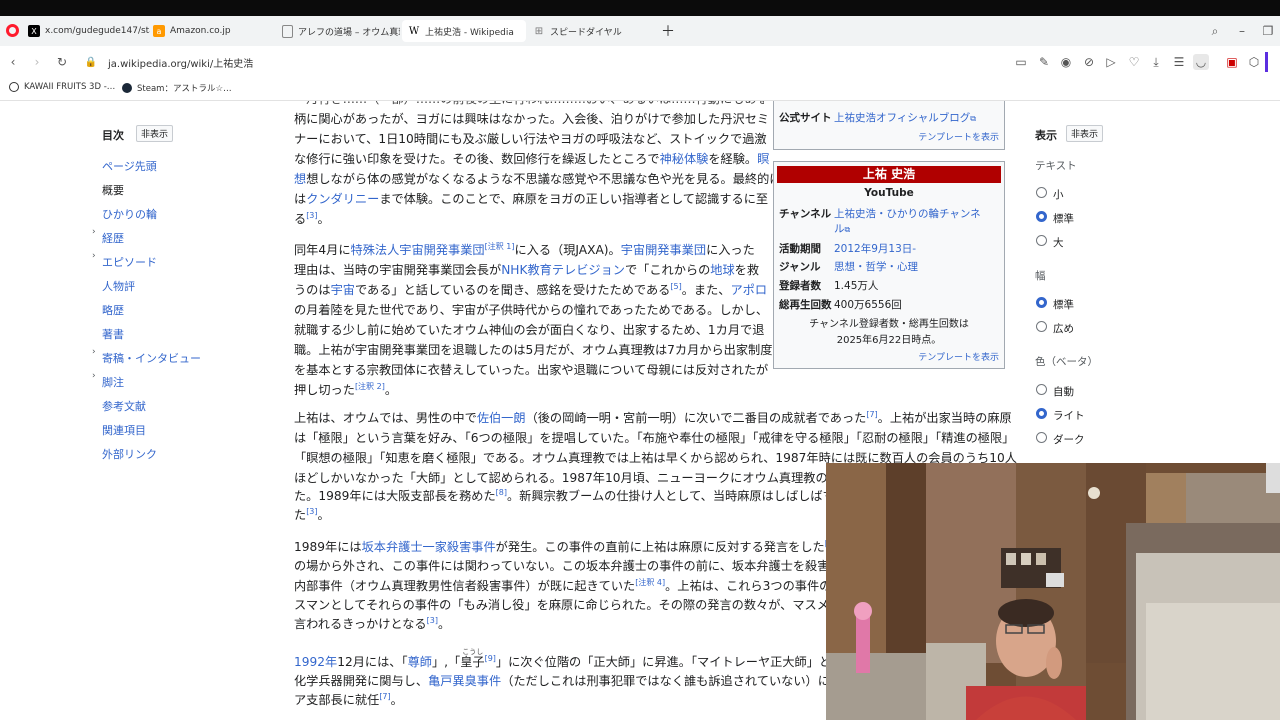 The height and width of the screenshot is (720, 1280). What do you see at coordinates (1021, 62) in the screenshot?
I see `reader-icon: ▭` at bounding box center [1021, 62].